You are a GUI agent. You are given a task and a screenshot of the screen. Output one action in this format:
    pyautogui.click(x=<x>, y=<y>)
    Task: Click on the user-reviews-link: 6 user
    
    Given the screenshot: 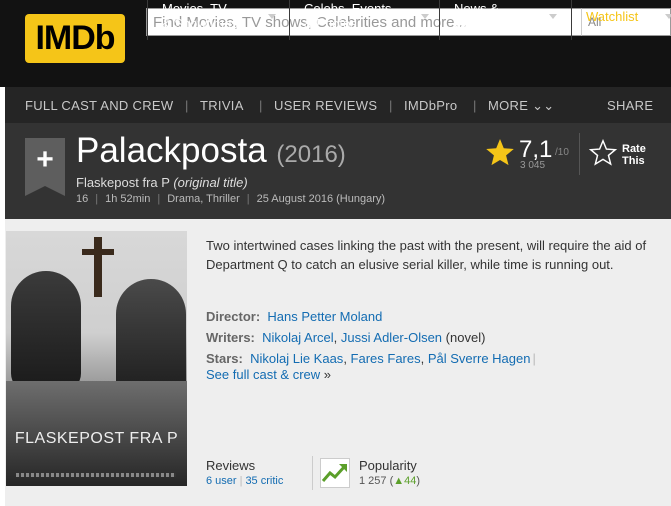 What is the action you would take?
    pyautogui.click(x=221, y=481)
    